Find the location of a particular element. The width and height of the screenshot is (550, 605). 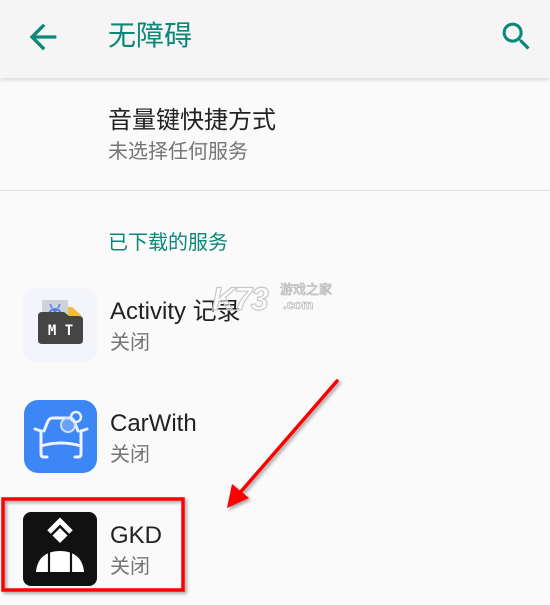

search-icon is located at coordinates (516, 36).